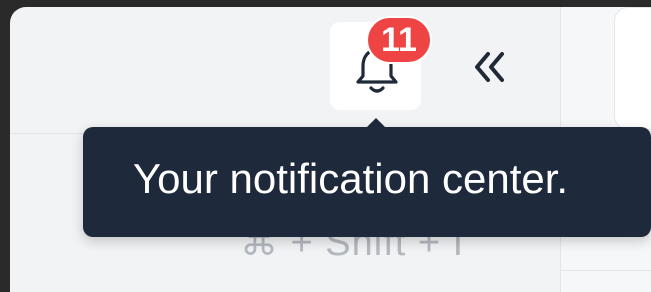 This screenshot has height=292, width=651. What do you see at coordinates (351, 178) in the screenshot?
I see `tooltip-text: Your notification center.` at bounding box center [351, 178].